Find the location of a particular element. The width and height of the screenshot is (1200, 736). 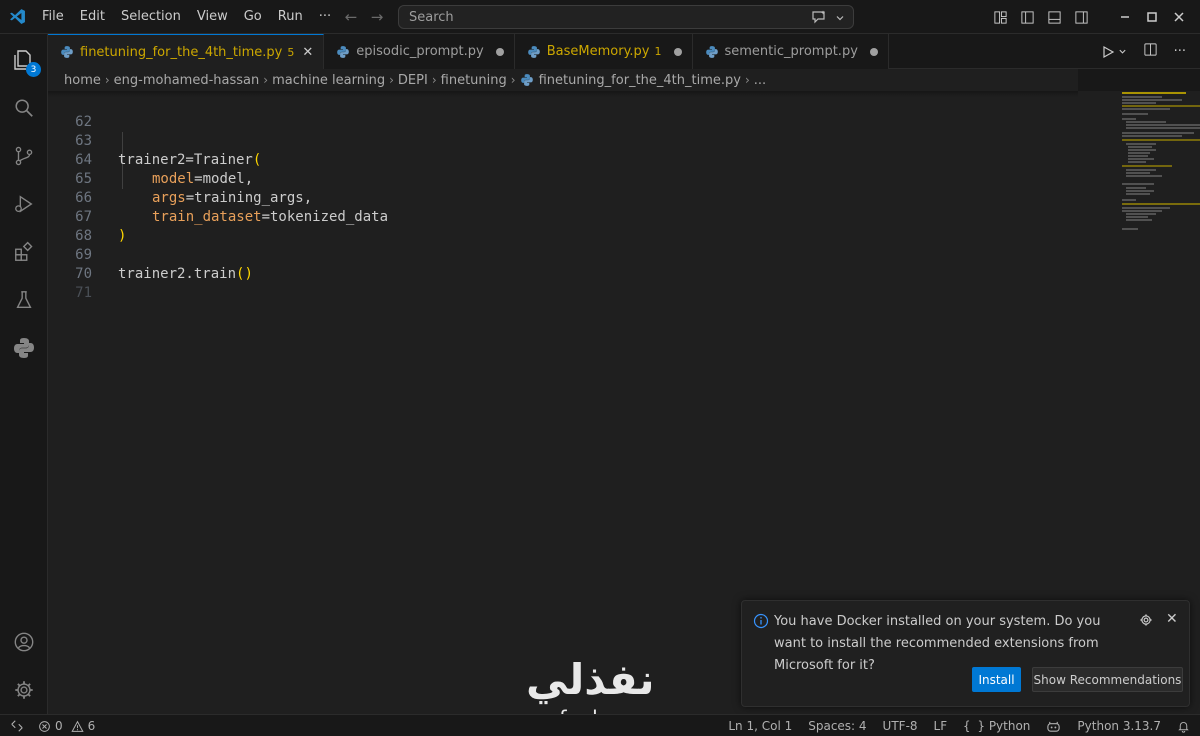

indentation: Spaces: 4 is located at coordinates (837, 726).